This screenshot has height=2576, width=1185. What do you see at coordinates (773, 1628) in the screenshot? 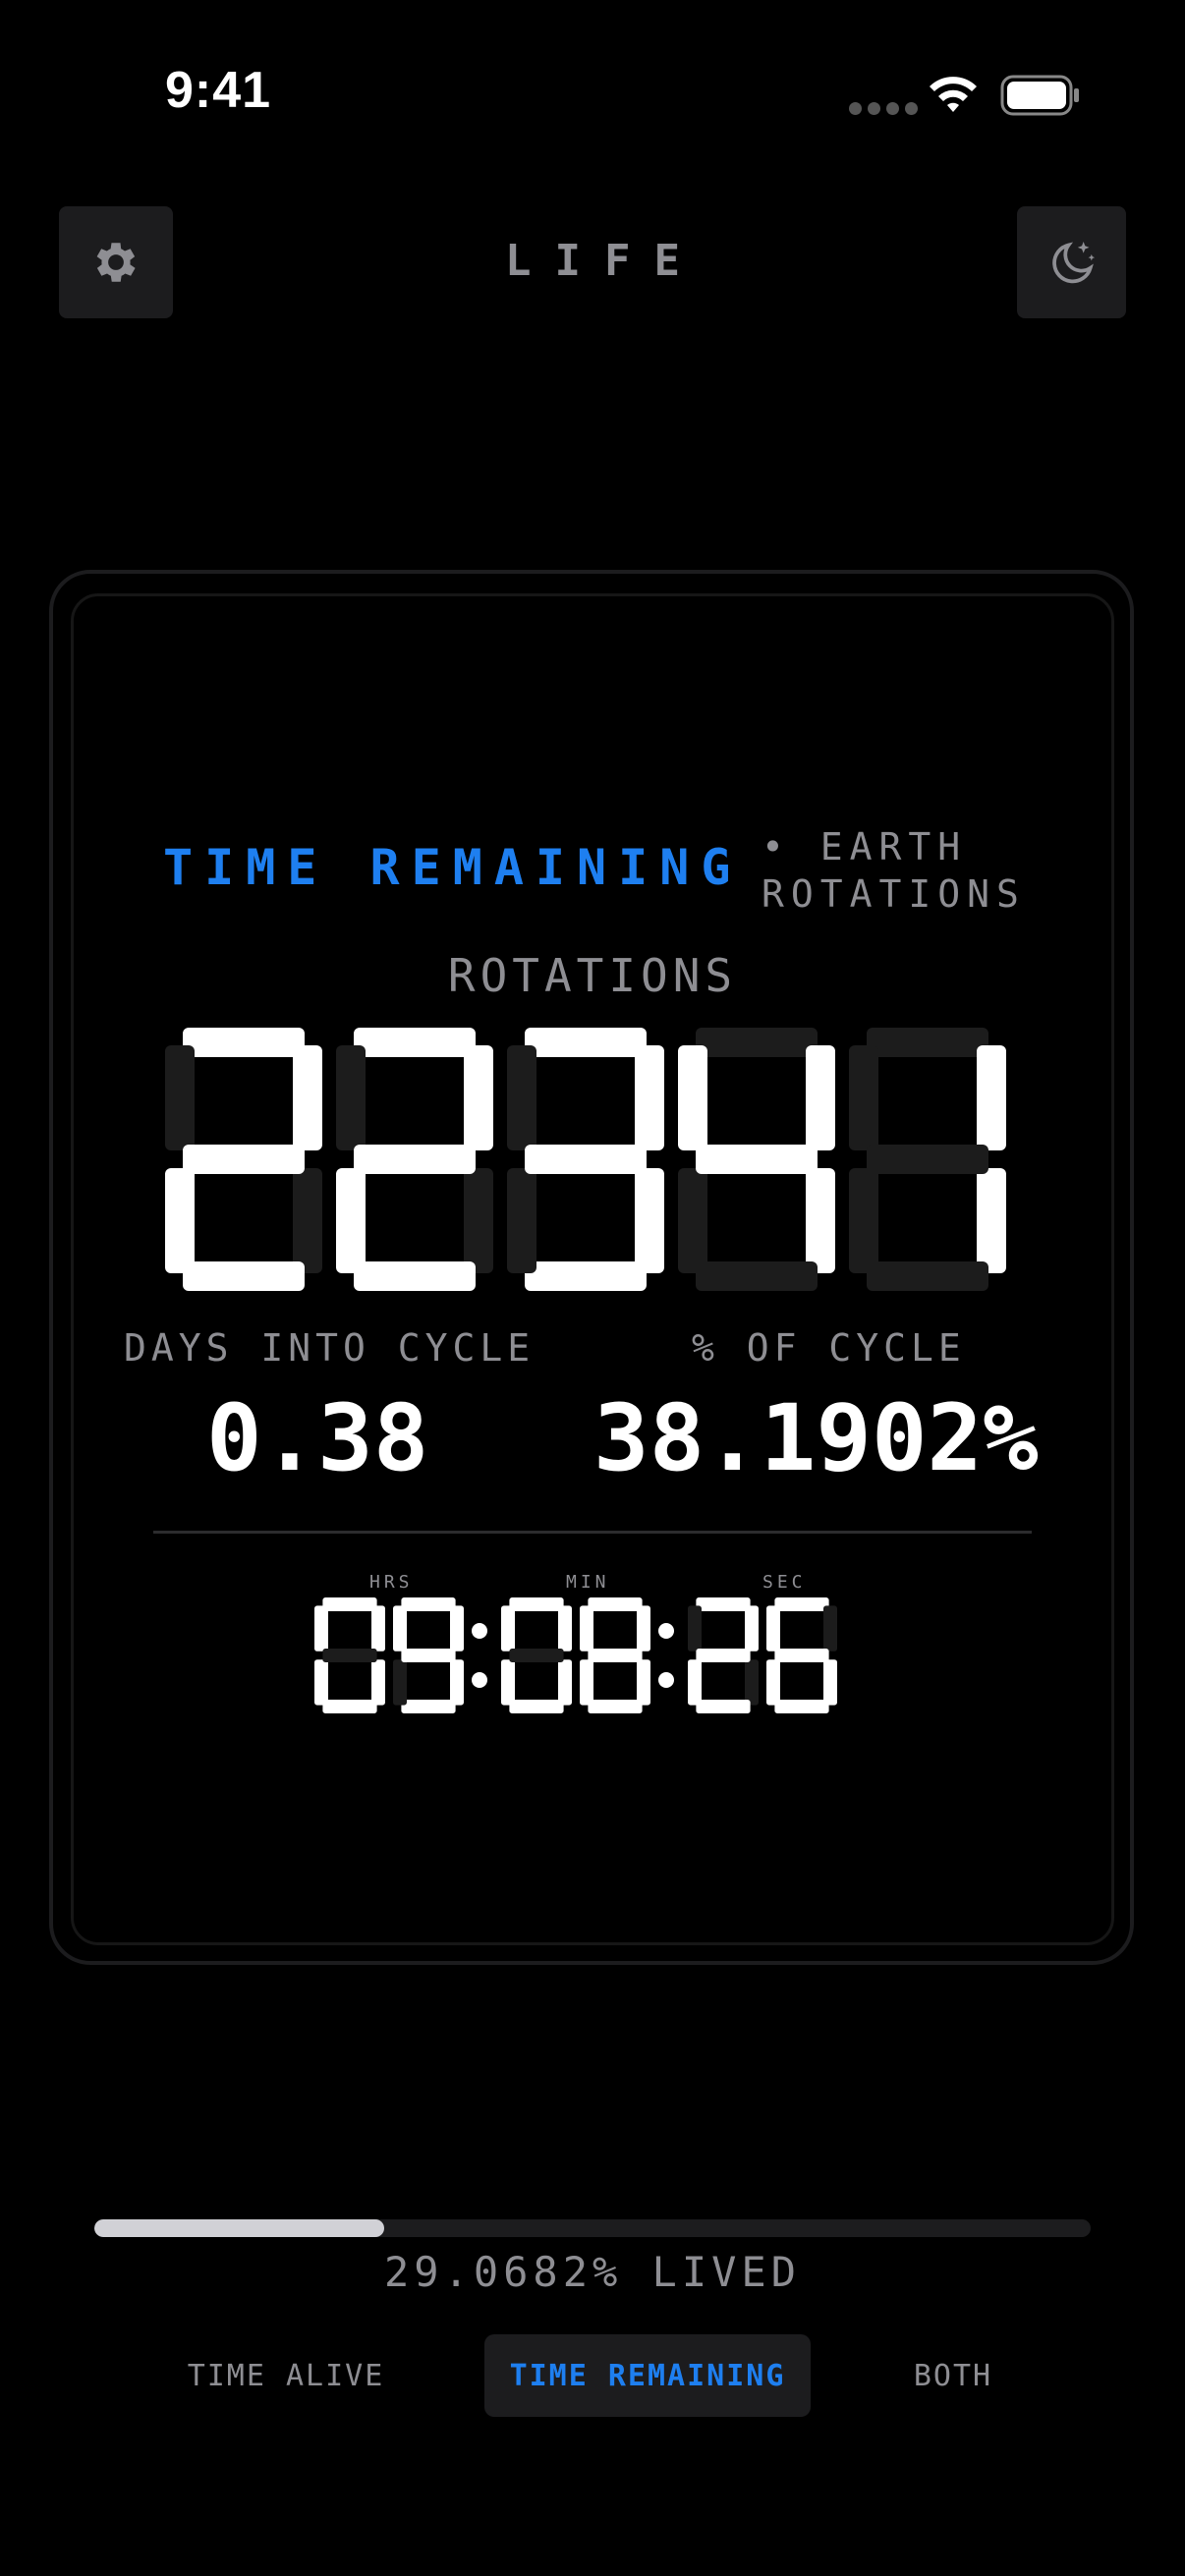
I see `clock-sec-digit-1-segment-f` at bounding box center [773, 1628].